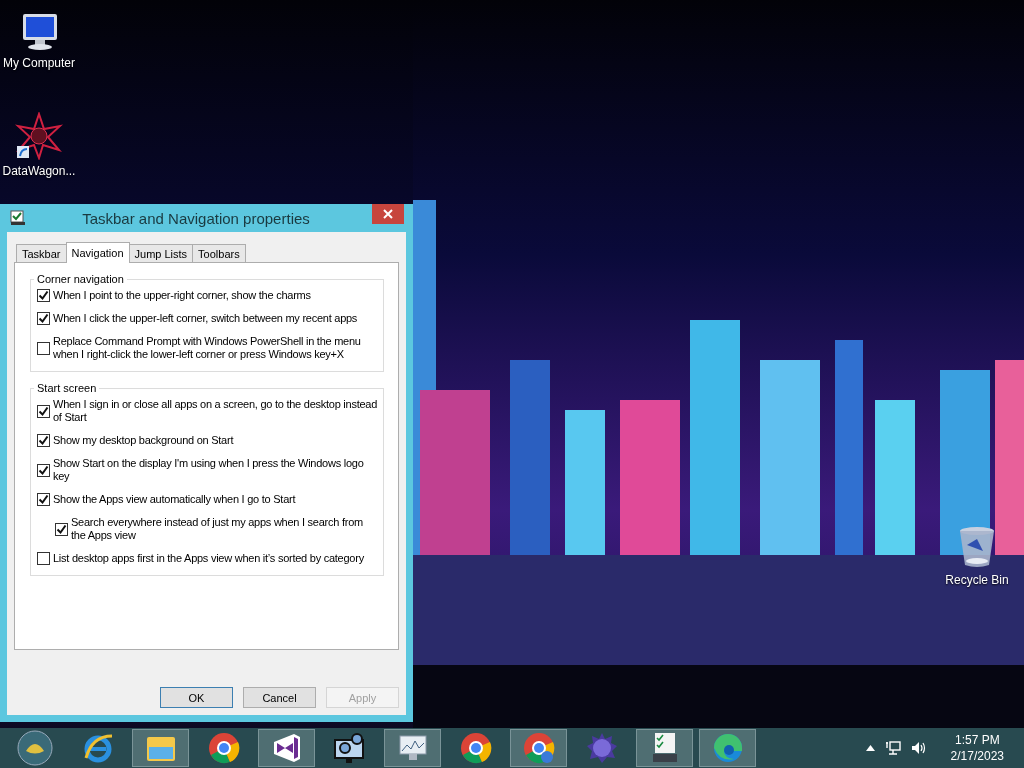  What do you see at coordinates (174, 499) in the screenshot?
I see `option-label: Show the Apps view automatically when I go to Start` at bounding box center [174, 499].